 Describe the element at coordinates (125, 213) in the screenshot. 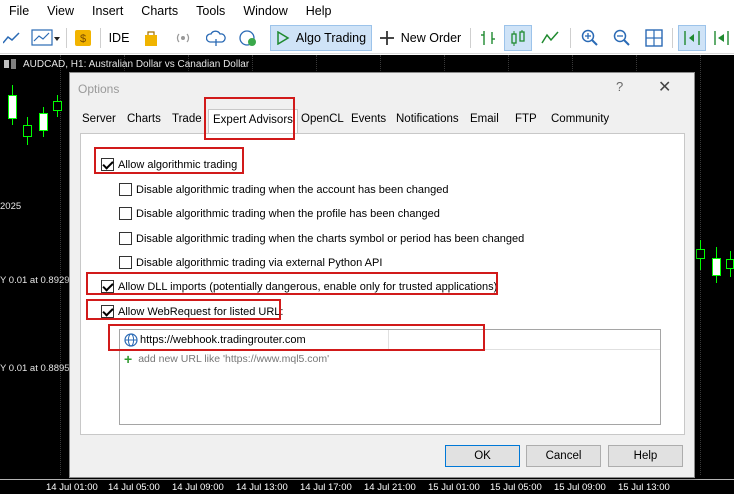

I see `disable-on-profile-change-checkbox` at that location.